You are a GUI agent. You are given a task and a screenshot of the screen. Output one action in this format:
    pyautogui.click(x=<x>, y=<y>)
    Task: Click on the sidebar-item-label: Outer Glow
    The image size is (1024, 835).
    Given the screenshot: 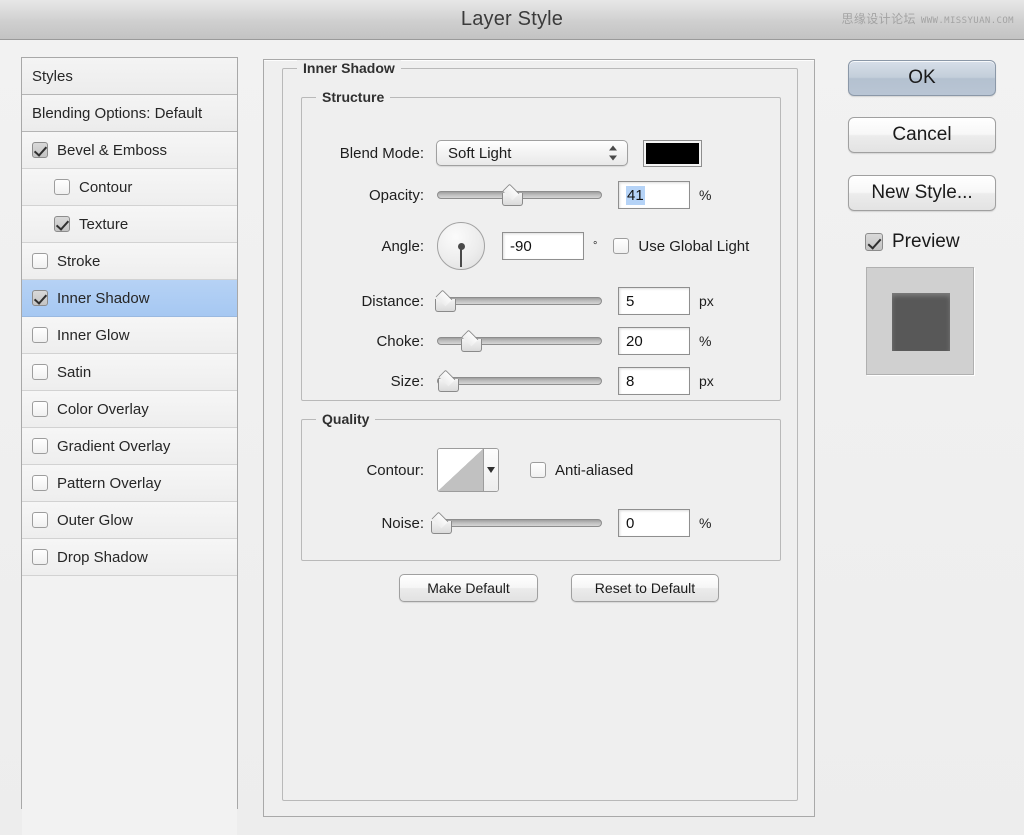 What is the action you would take?
    pyautogui.click(x=95, y=520)
    